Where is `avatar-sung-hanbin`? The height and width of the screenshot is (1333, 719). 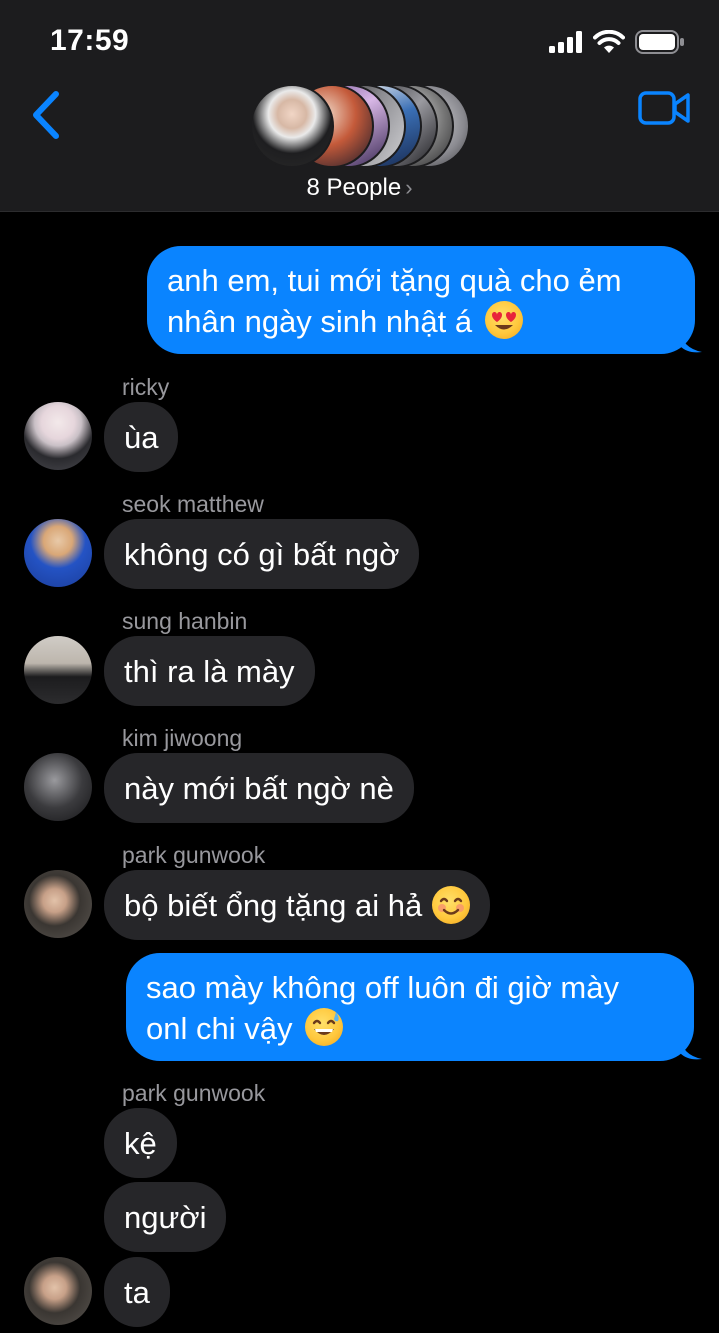
avatar-sung-hanbin is located at coordinates (58, 670).